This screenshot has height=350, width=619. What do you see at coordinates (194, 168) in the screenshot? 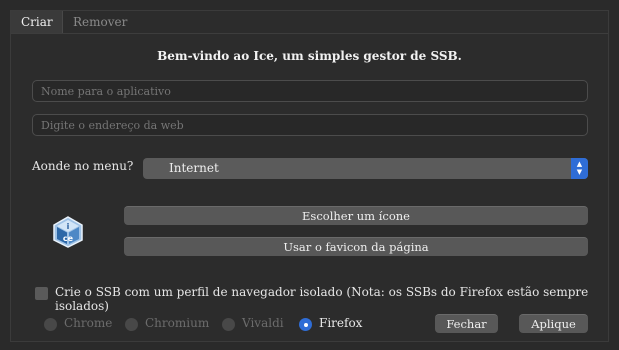
I see `menu-category-value: Internet` at bounding box center [194, 168].